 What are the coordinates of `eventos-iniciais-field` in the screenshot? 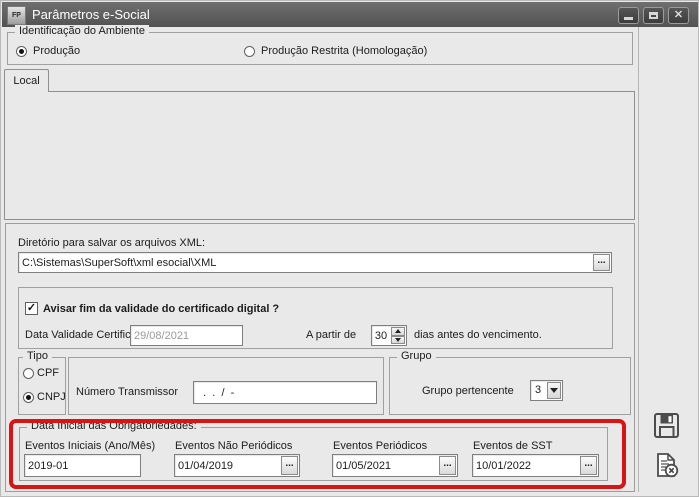 It's located at (82, 465).